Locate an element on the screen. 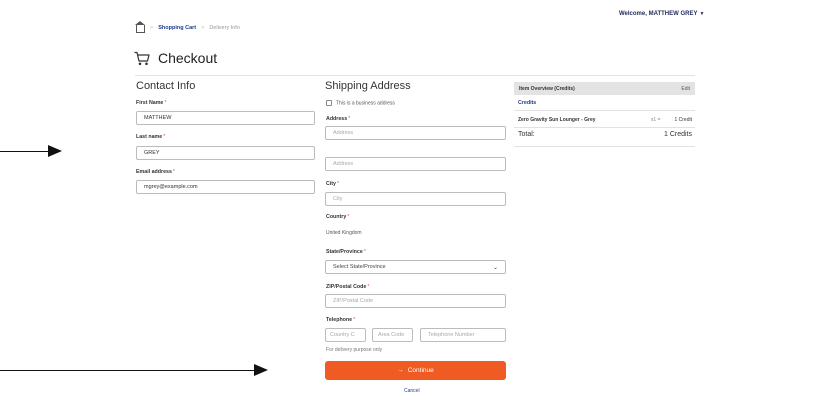 This screenshot has width=830, height=394. state-selected-value: Select State/Province is located at coordinates (359, 267).